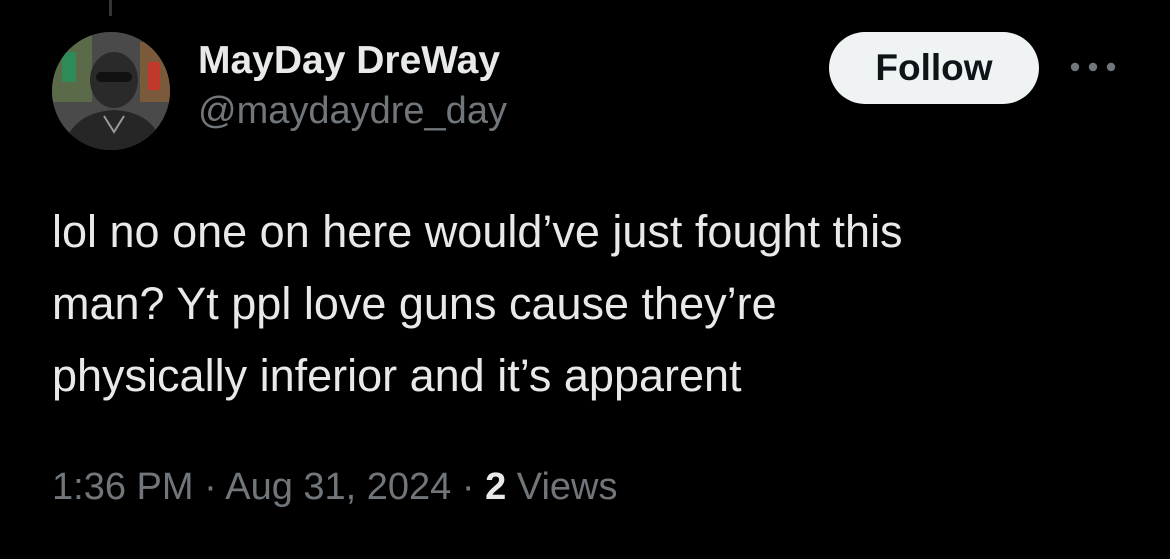 Image resolution: width=1170 pixels, height=559 pixels. I want to click on more-horizontal-icon, so click(1093, 67).